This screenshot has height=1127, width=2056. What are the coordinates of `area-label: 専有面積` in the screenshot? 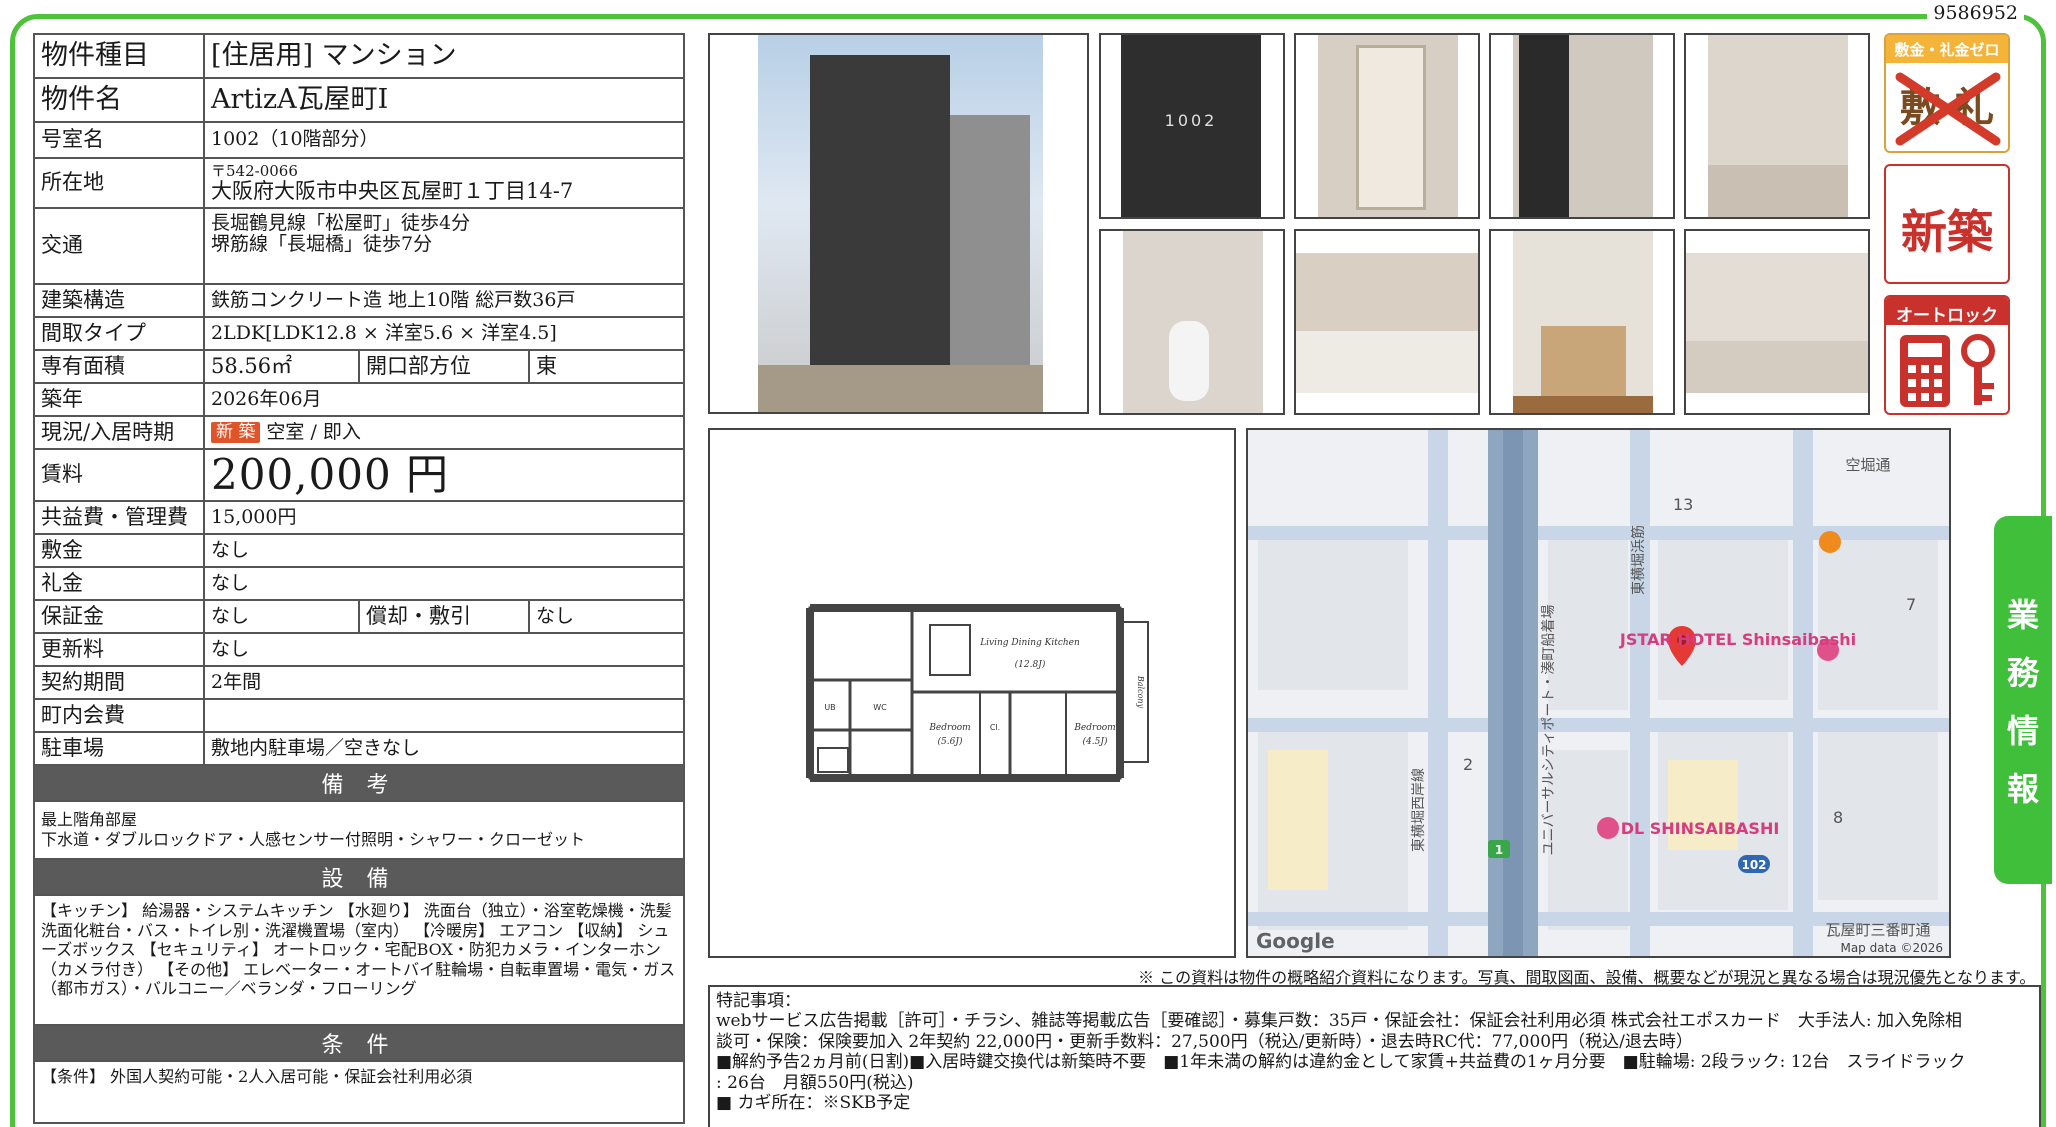 It's located at (120, 366).